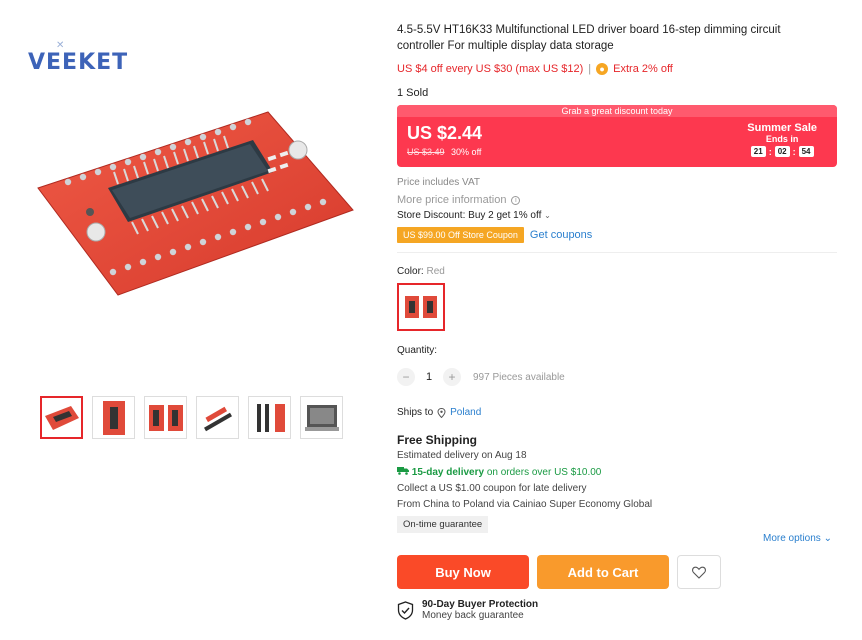 The image size is (862, 640). I want to click on extra-discount: Extra 2% off, so click(643, 69).